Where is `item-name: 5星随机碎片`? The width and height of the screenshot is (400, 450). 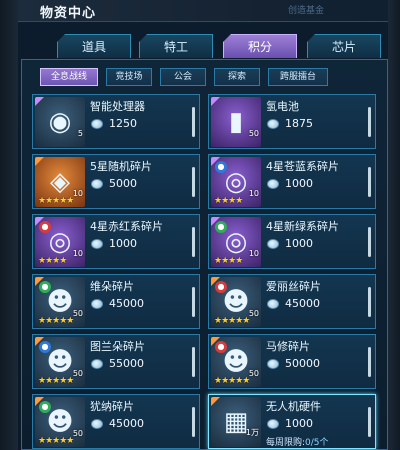 item-name: 5星随机碎片 is located at coordinates (121, 166).